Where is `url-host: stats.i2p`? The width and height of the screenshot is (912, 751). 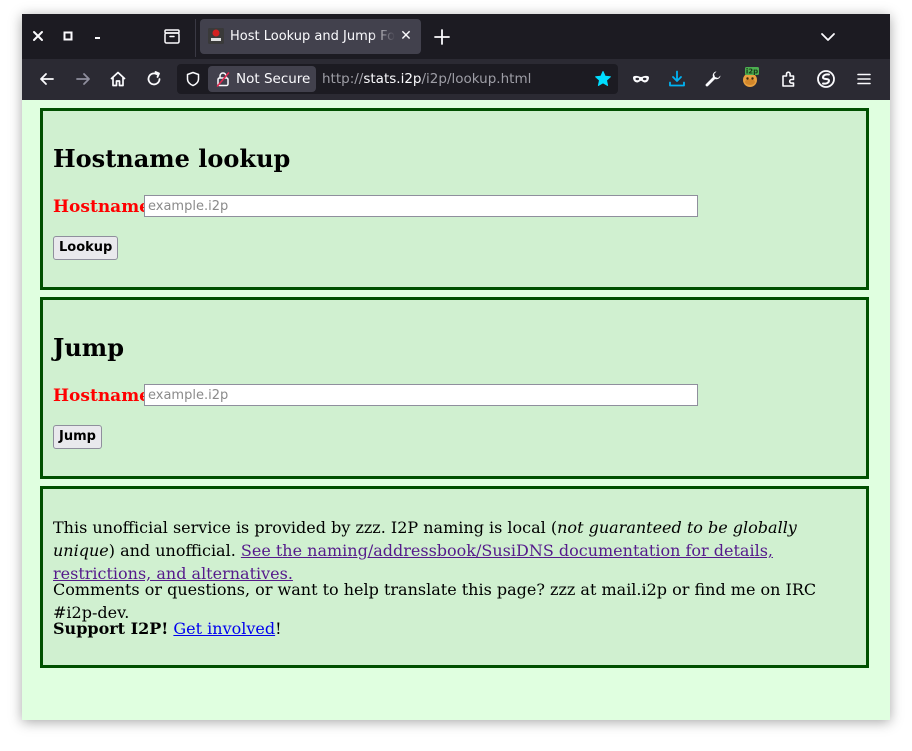
url-host: stats.i2p is located at coordinates (392, 79).